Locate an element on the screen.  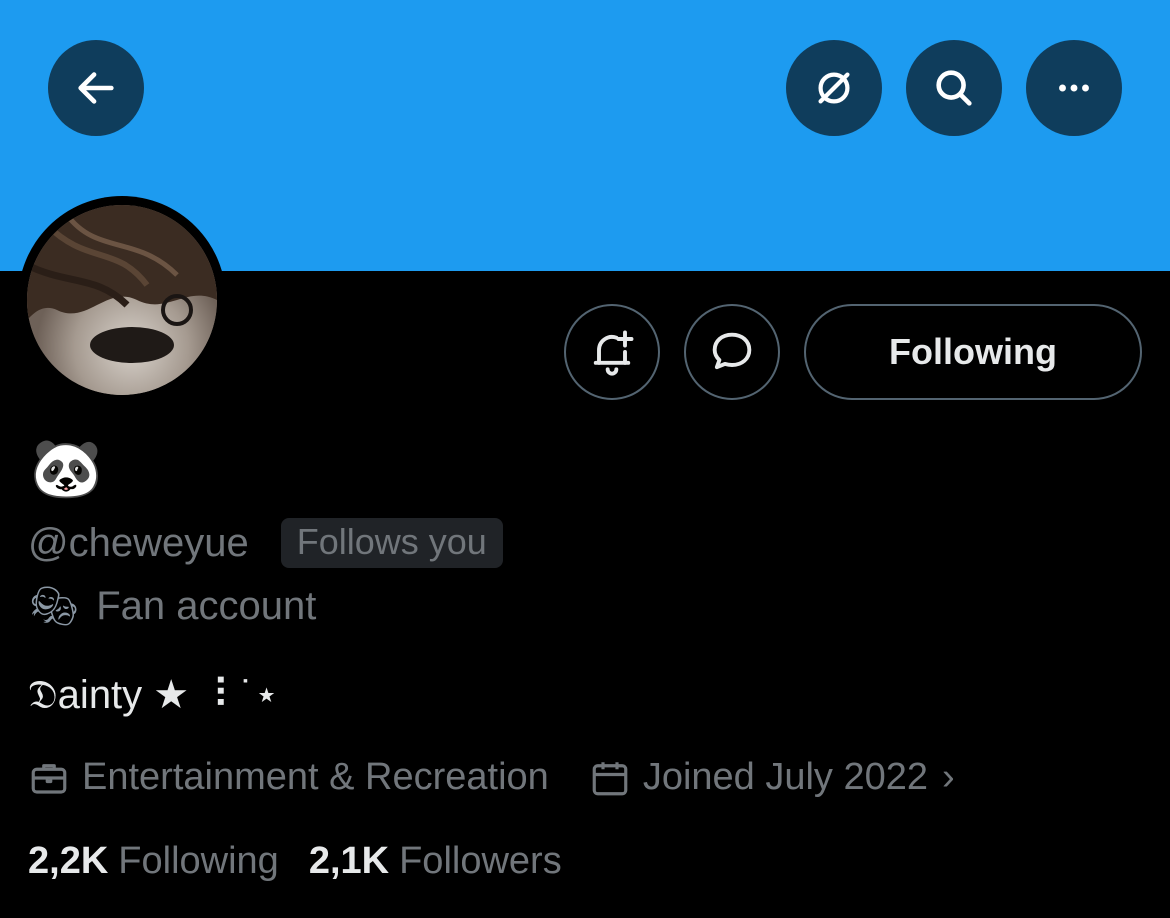
joined-label: Joined July 2022 is located at coordinates (785, 777).